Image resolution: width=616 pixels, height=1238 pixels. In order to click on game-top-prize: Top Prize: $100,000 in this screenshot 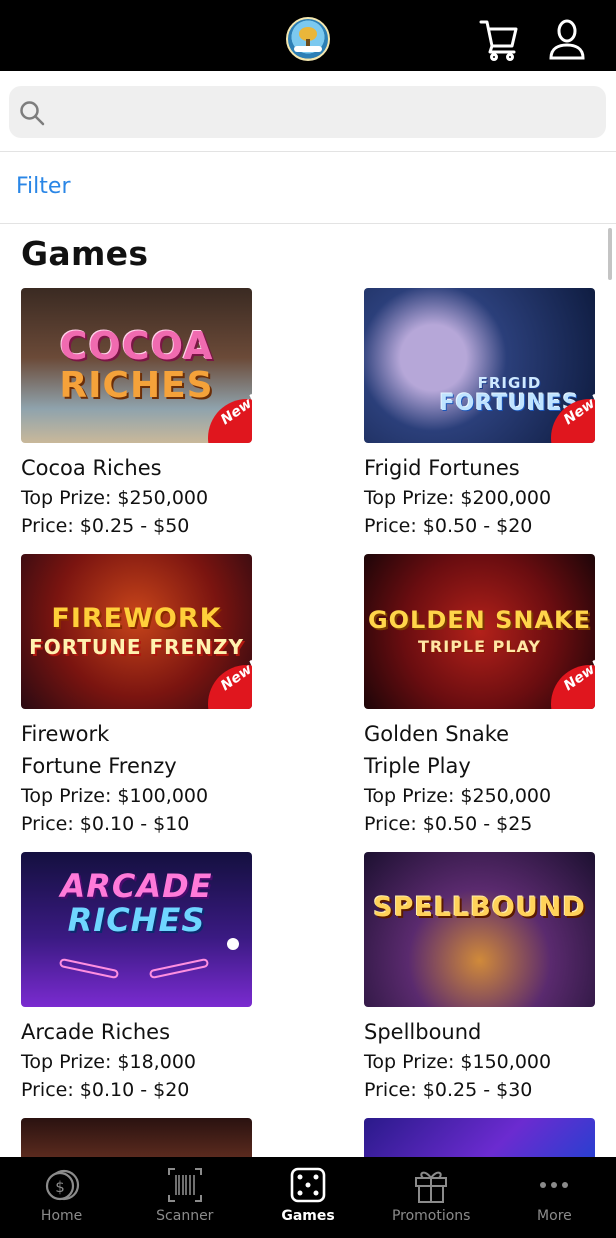, I will do `click(115, 796)`.